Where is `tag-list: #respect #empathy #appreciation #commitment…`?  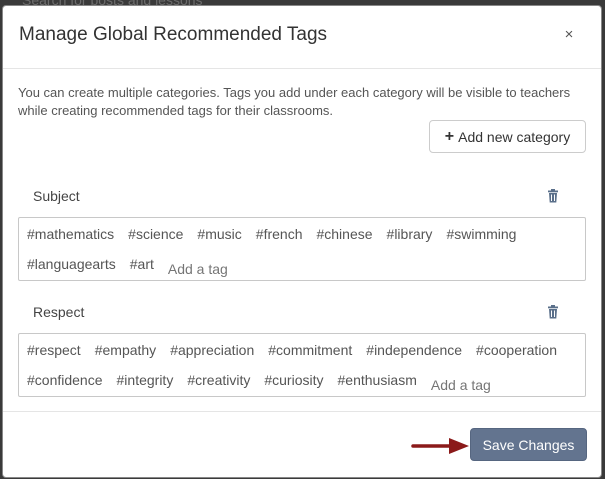
tag-list: #respect #empathy #appreciation #commitment… is located at coordinates (302, 370).